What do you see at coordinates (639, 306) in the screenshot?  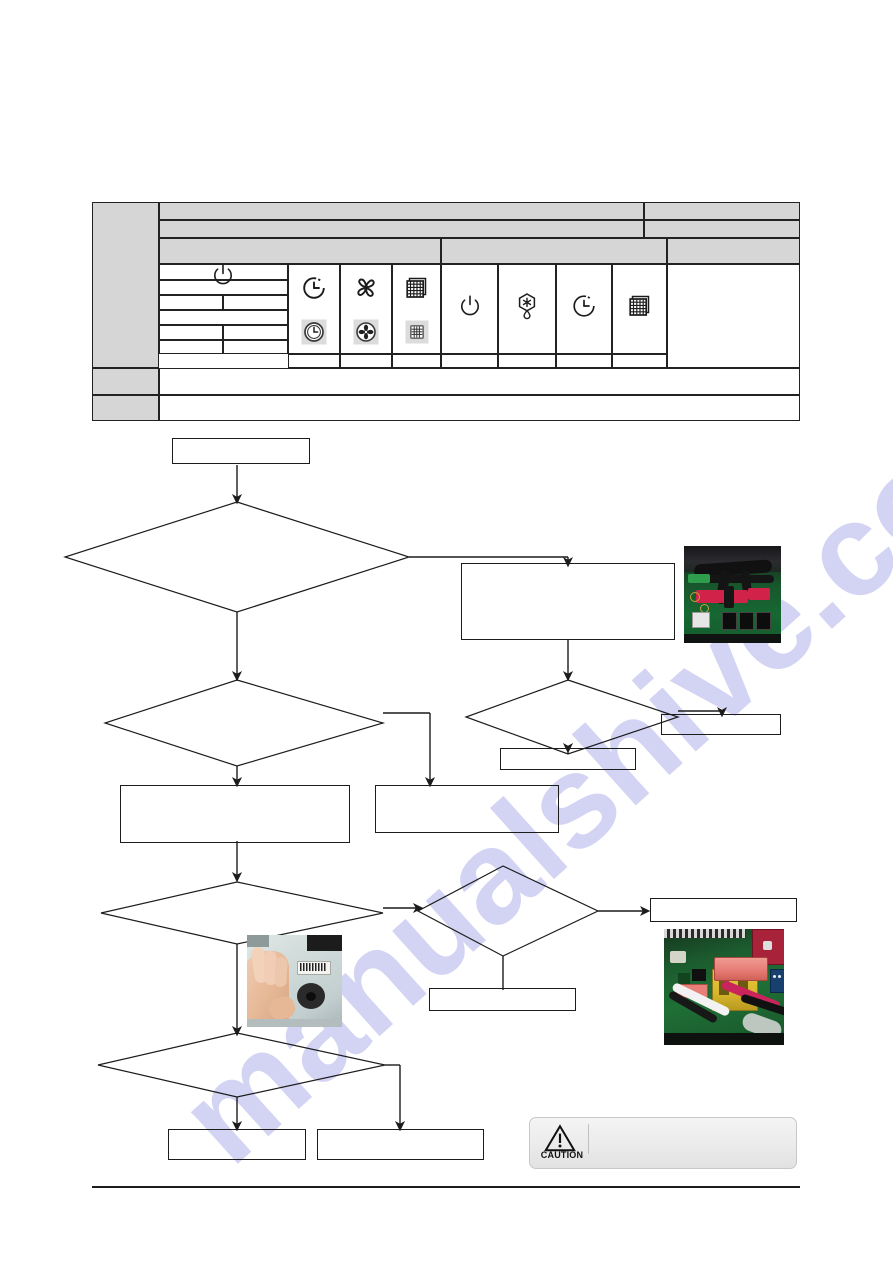 I see `grid-icon` at bounding box center [639, 306].